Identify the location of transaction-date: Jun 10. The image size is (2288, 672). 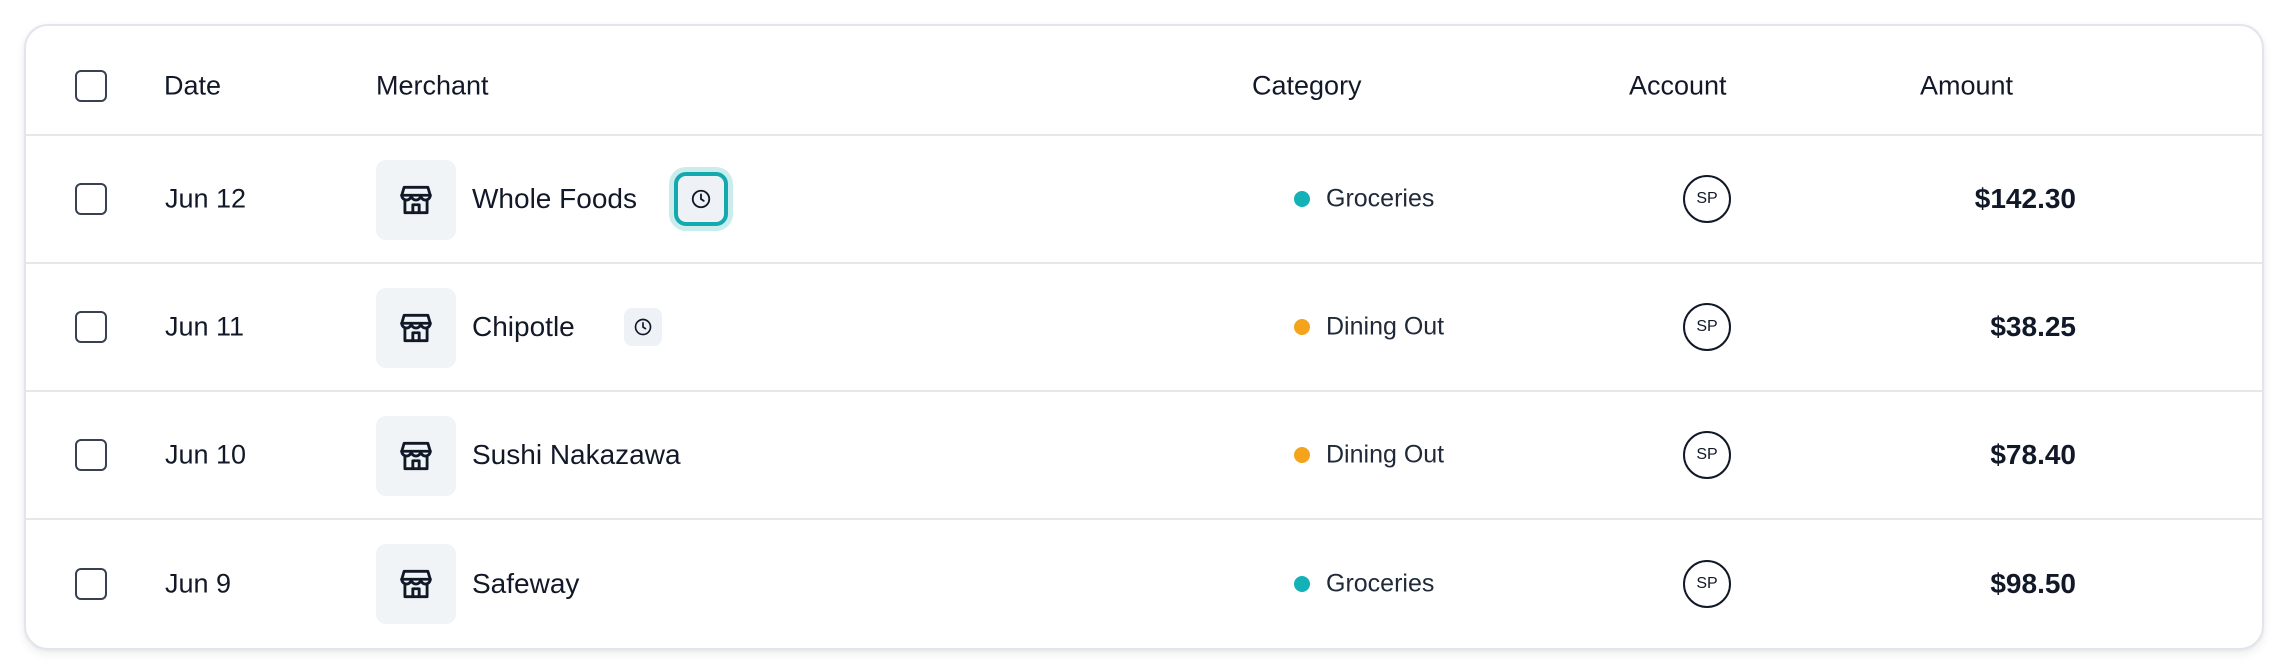
(206, 454).